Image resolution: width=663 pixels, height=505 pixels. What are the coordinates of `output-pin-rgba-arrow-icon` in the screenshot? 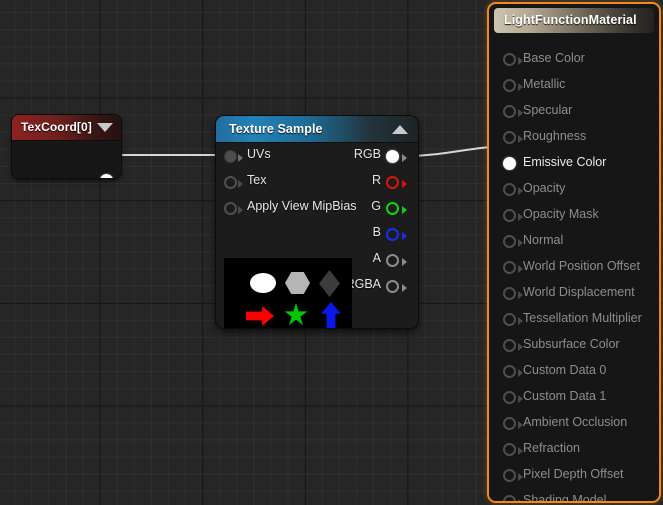 It's located at (404, 288).